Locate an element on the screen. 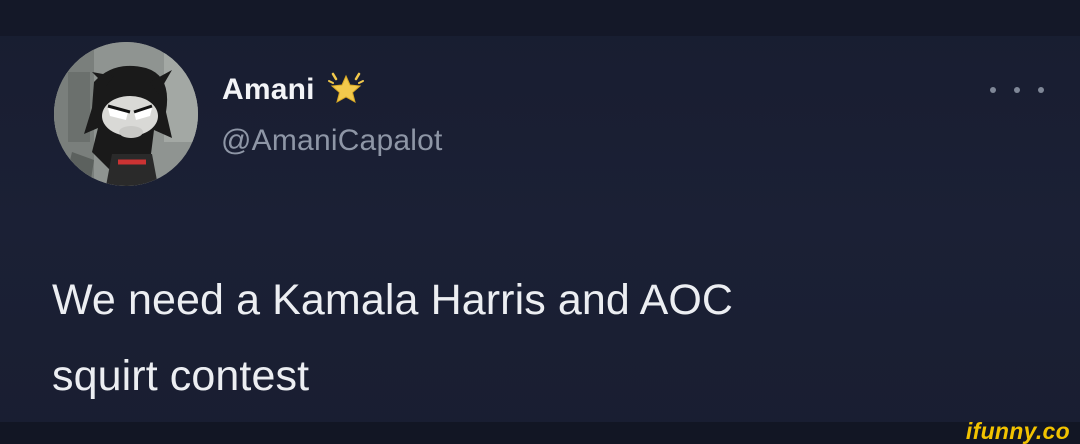 The image size is (1080, 444). ifunny-watermark: ifunny.co is located at coordinates (1017, 431).